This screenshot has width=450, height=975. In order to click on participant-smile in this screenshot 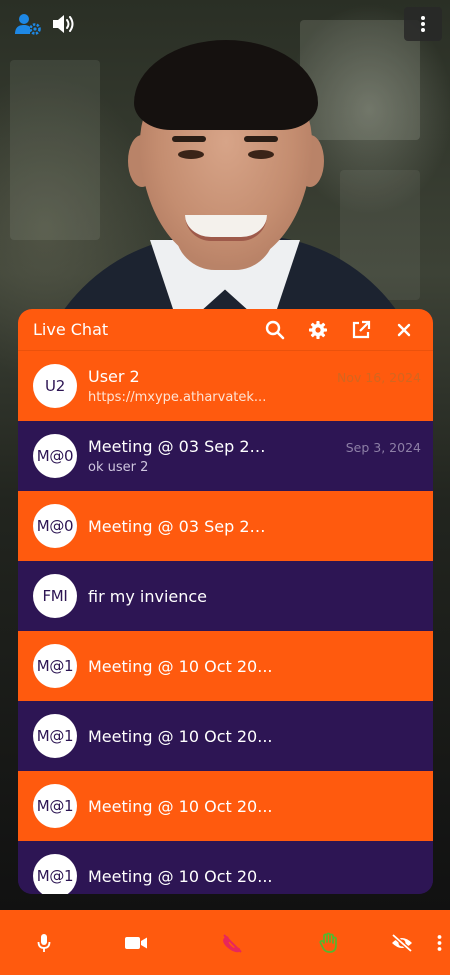, I will do `click(226, 228)`.